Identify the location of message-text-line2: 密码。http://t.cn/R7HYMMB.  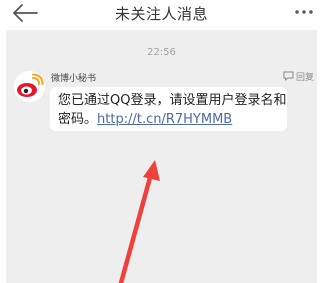
(145, 120).